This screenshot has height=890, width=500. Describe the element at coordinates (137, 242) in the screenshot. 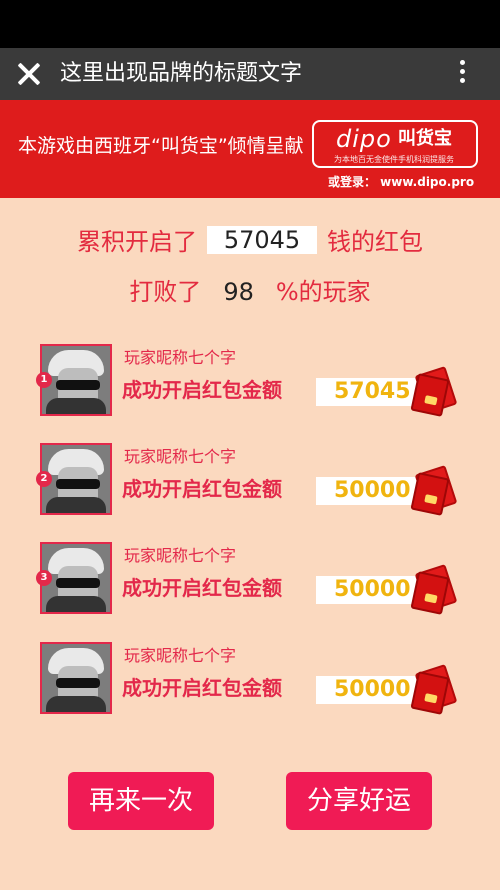

I see `total-prefix: 累积开启了` at that location.